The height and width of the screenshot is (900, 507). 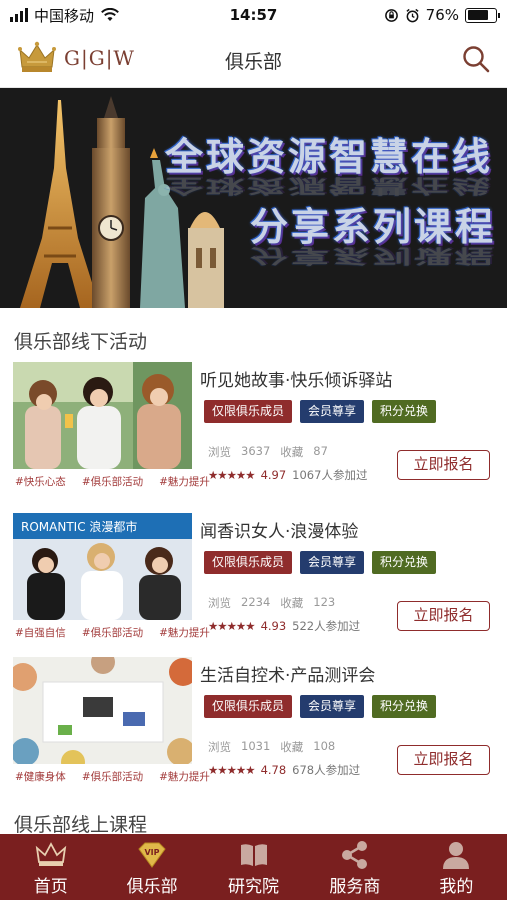 What do you see at coordinates (152, 852) in the screenshot?
I see `svg-text: VIP` at bounding box center [152, 852].